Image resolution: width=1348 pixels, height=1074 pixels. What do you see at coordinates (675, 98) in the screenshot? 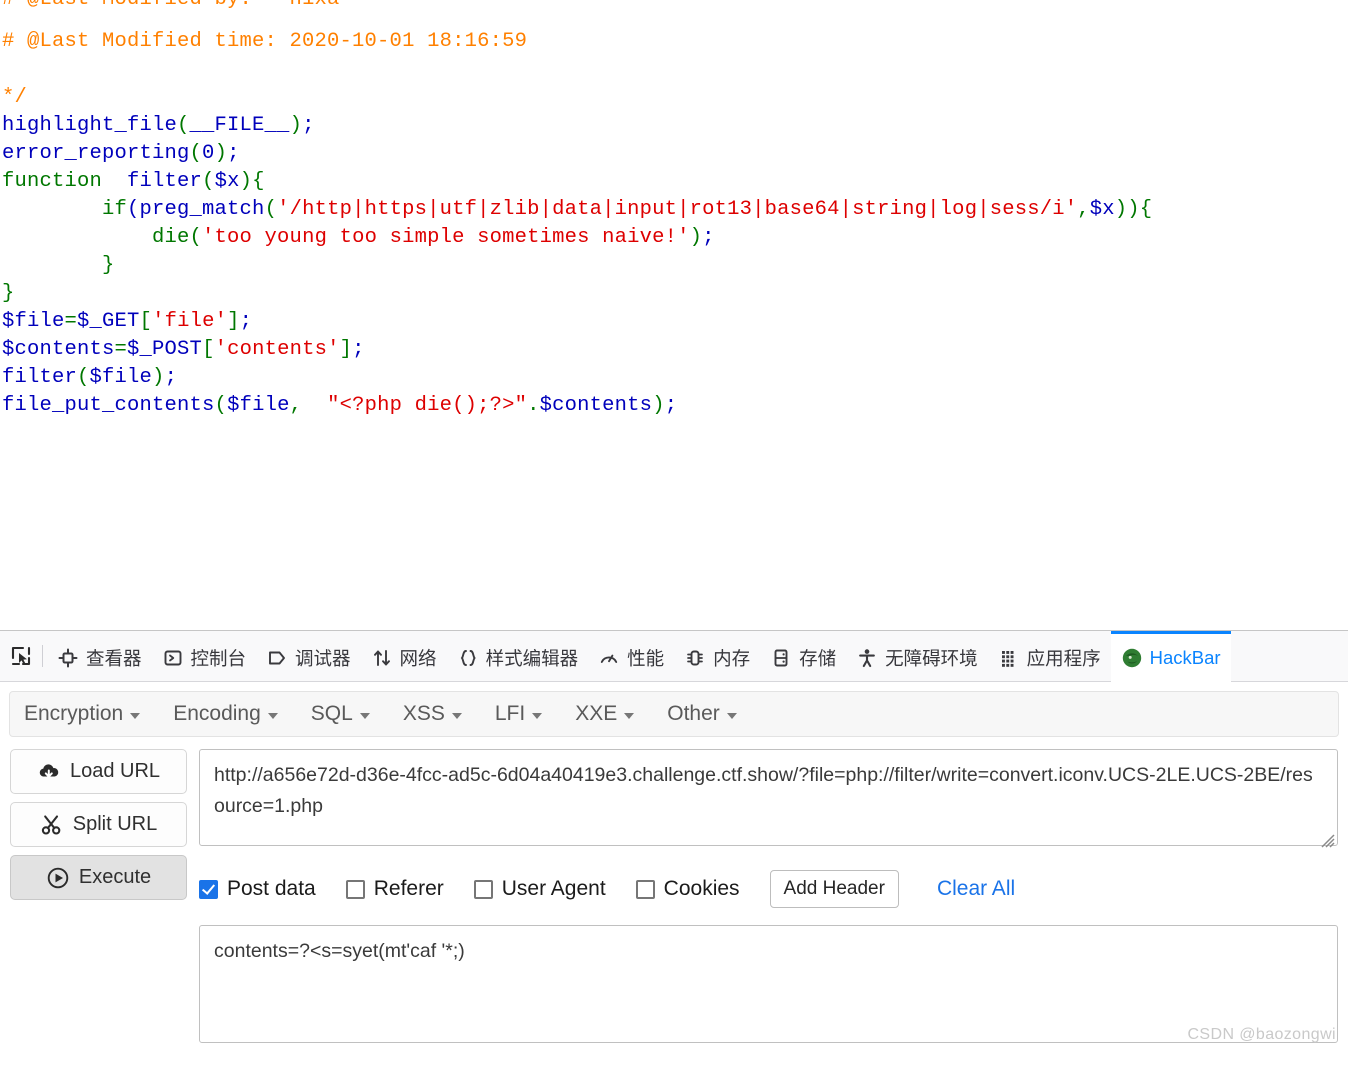
I see `code-line: */` at bounding box center [675, 98].